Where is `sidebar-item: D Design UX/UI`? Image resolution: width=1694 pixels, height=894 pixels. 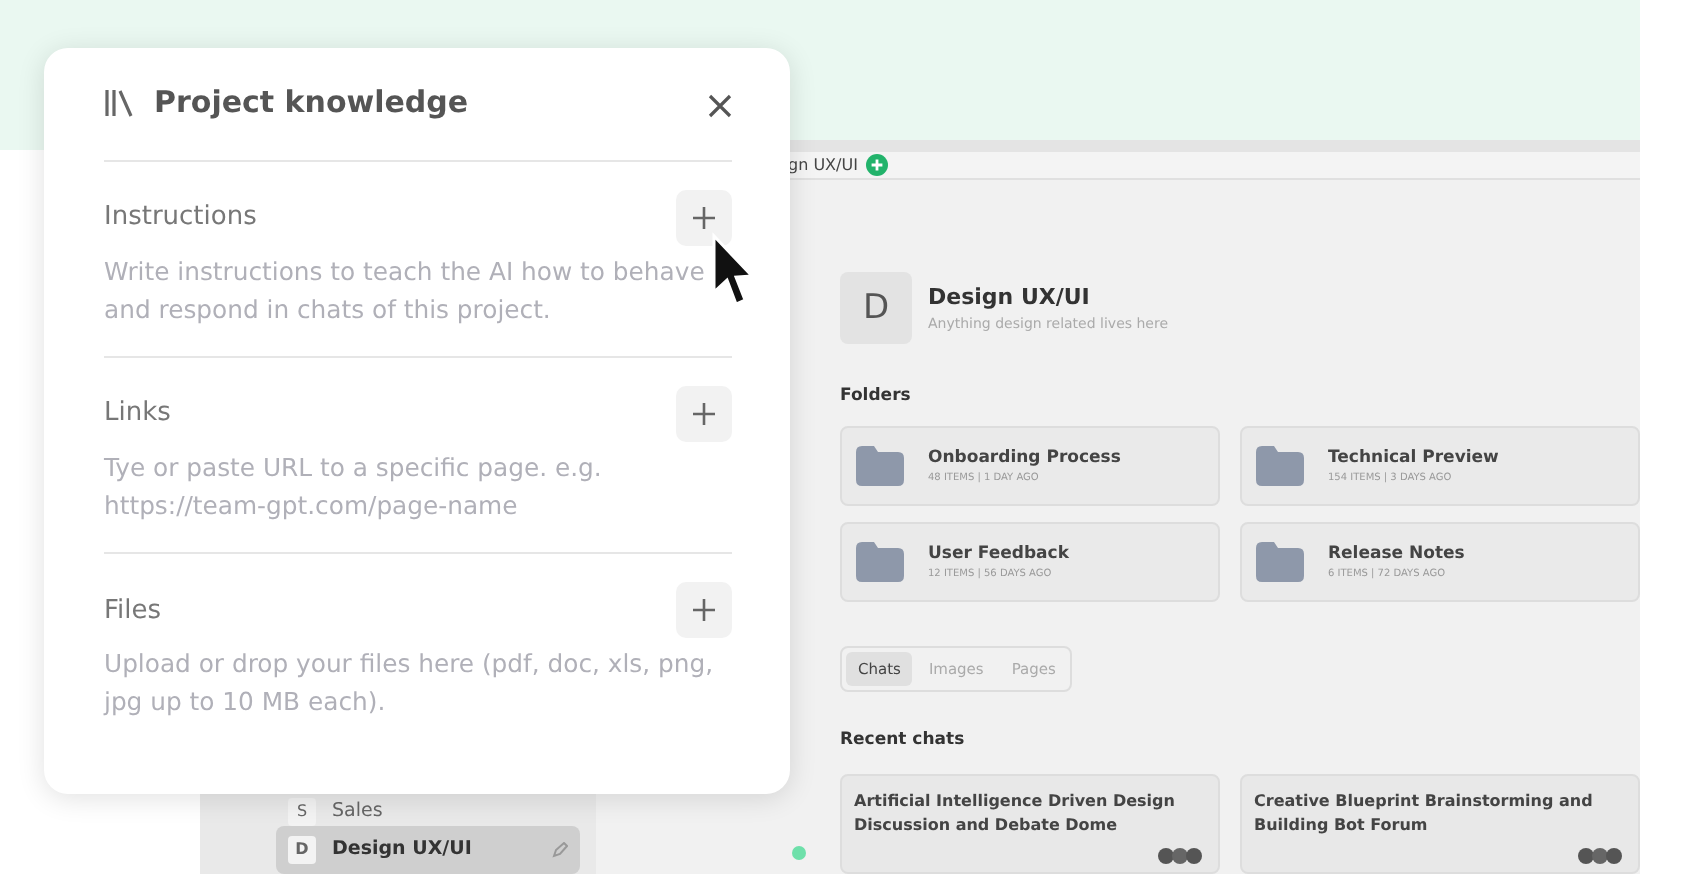
sidebar-item: D Design UX/UI is located at coordinates (428, 850).